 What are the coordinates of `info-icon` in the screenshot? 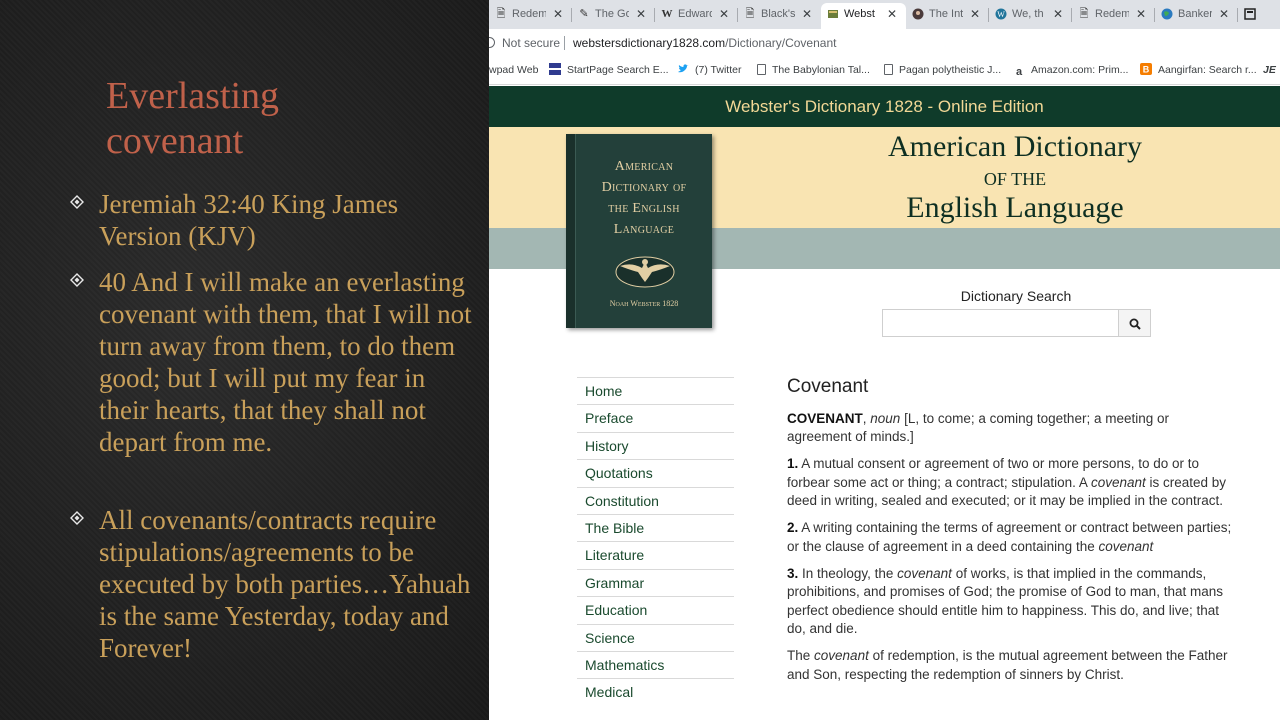 It's located at (492, 42).